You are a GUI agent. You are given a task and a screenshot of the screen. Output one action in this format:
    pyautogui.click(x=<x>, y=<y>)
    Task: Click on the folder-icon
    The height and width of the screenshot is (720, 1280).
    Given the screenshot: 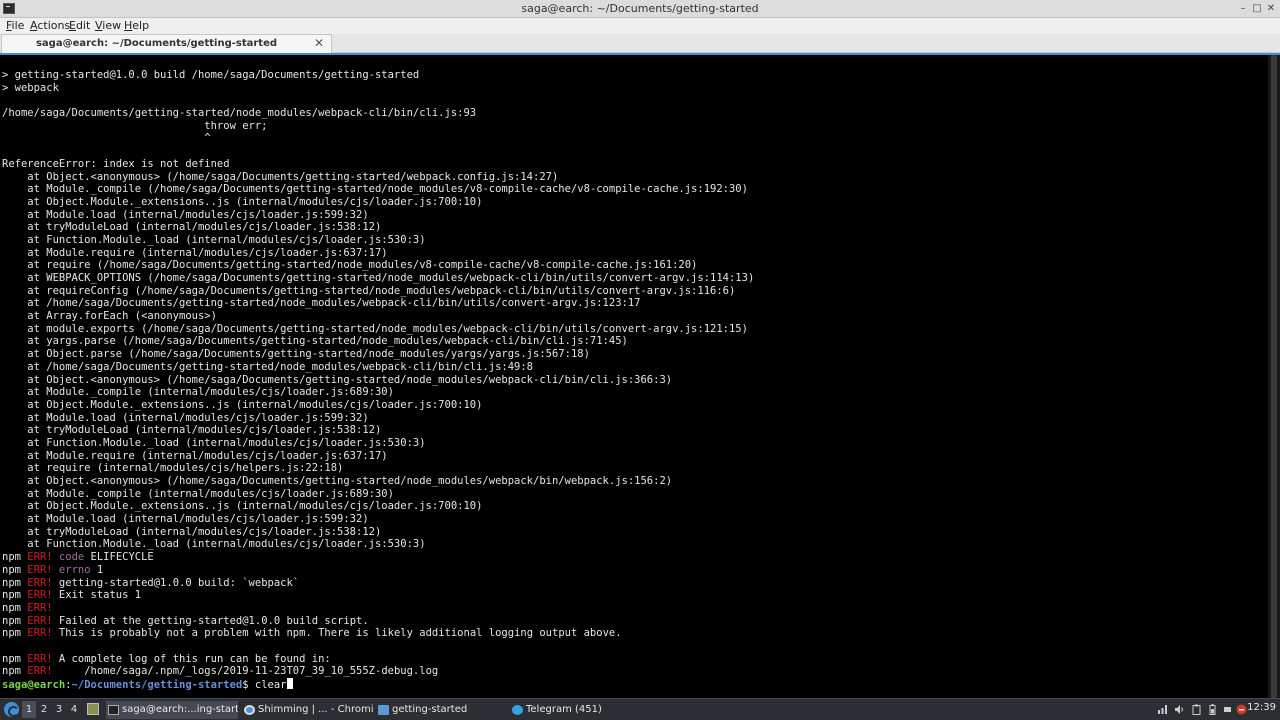 What is the action you would take?
    pyautogui.click(x=383, y=710)
    